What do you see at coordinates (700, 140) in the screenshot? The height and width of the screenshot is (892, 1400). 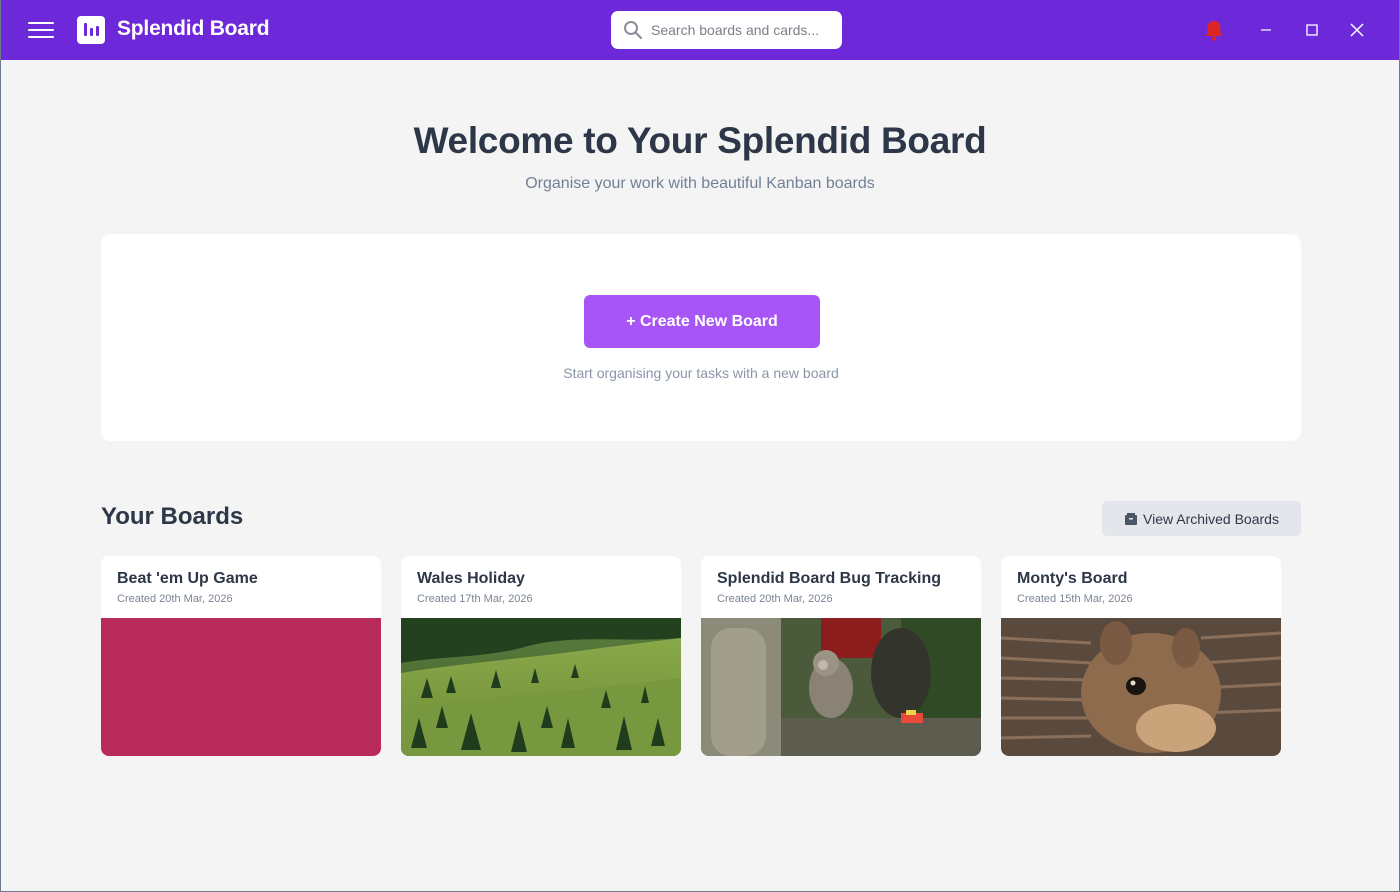 I see `page-title: Welcome to Your Splendid Board` at bounding box center [700, 140].